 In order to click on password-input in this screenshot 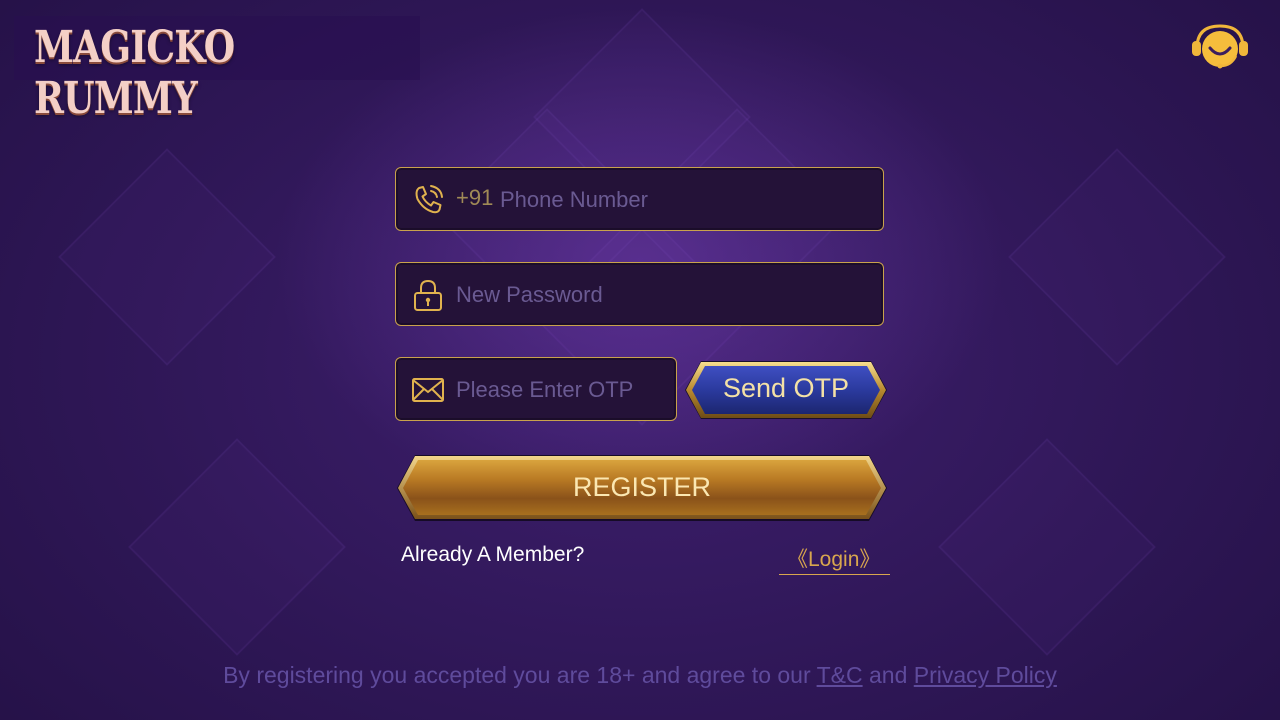, I will do `click(661, 295)`.